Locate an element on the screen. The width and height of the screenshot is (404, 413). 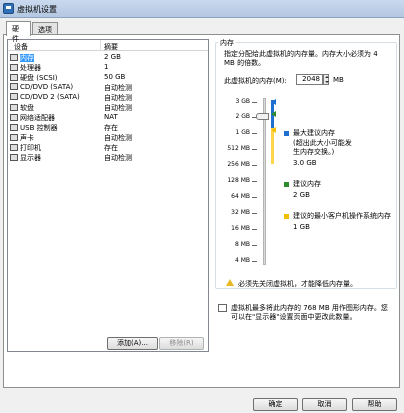
memory-unit: MB is located at coordinates (338, 80).